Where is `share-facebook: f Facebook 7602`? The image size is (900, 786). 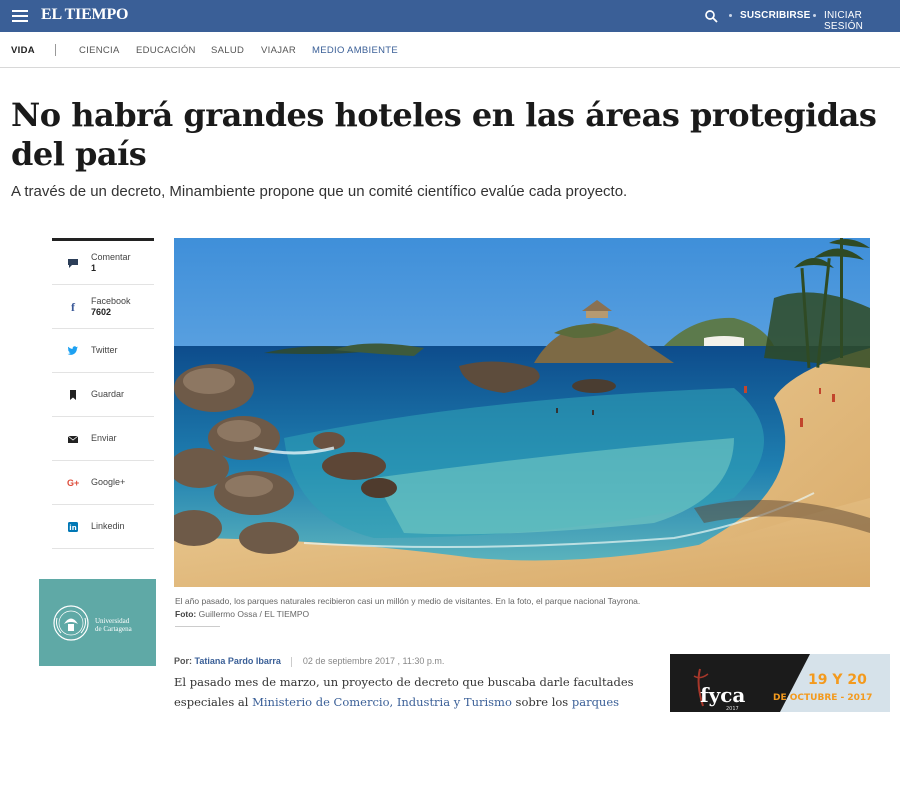
share-facebook: f Facebook 7602 is located at coordinates (103, 307).